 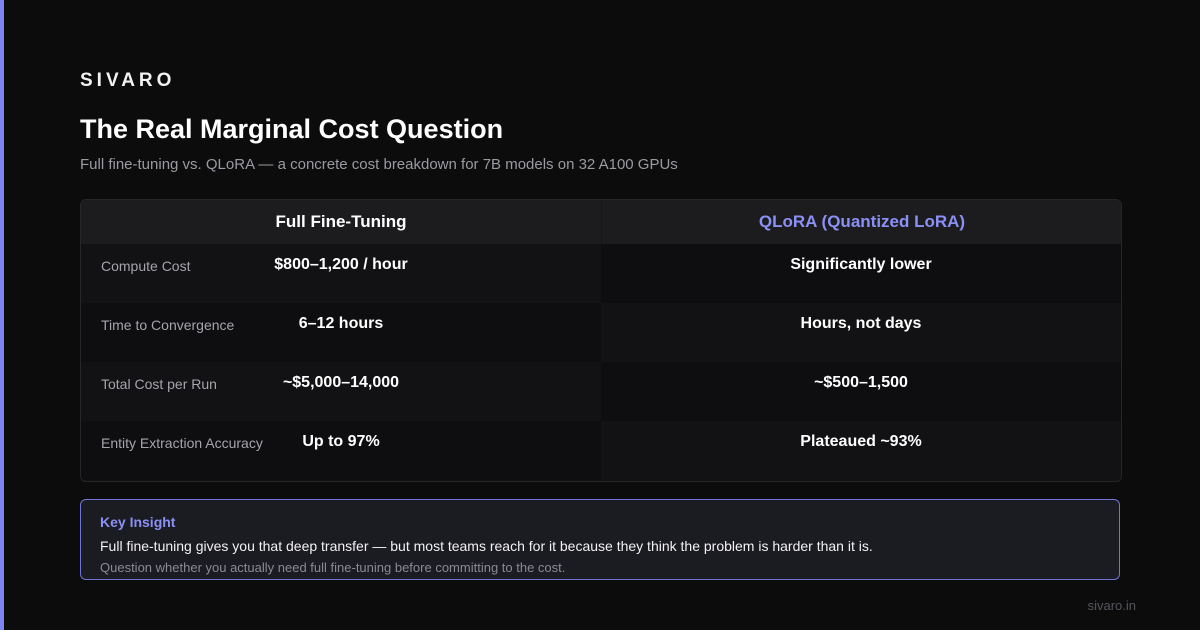 What do you see at coordinates (341, 391) in the screenshot?
I see `table-cell-full: Total Cost per Run ~$5,000–14,000` at bounding box center [341, 391].